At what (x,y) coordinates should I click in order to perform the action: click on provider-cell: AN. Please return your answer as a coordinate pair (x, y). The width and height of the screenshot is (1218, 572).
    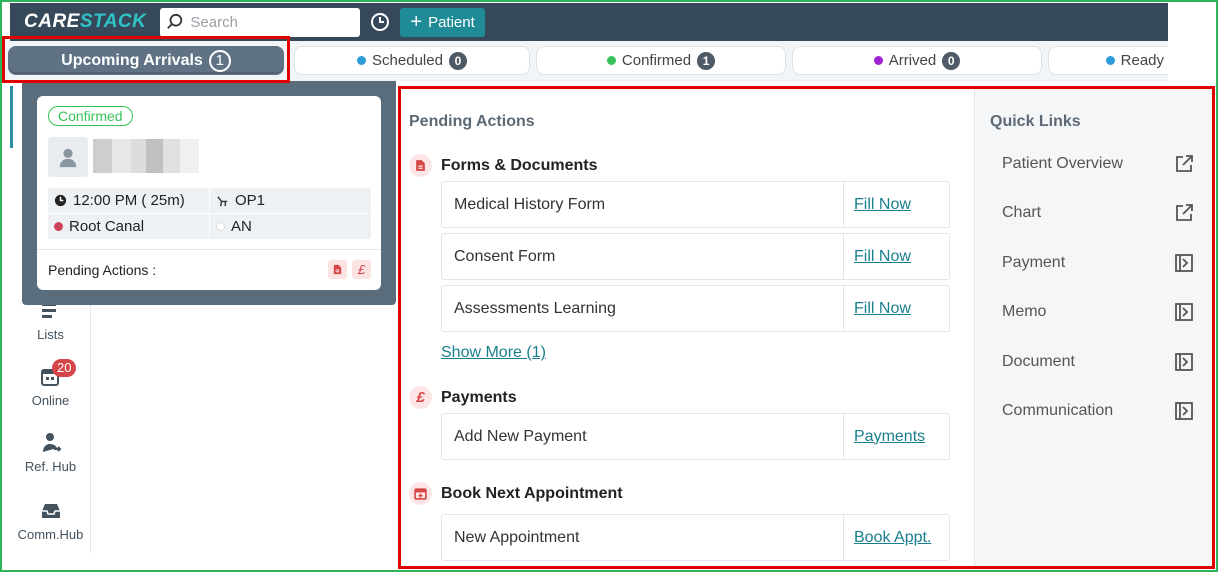
    Looking at the image, I should click on (290, 226).